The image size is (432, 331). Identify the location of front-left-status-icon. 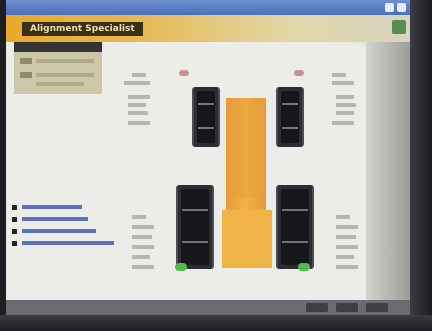
(184, 73).